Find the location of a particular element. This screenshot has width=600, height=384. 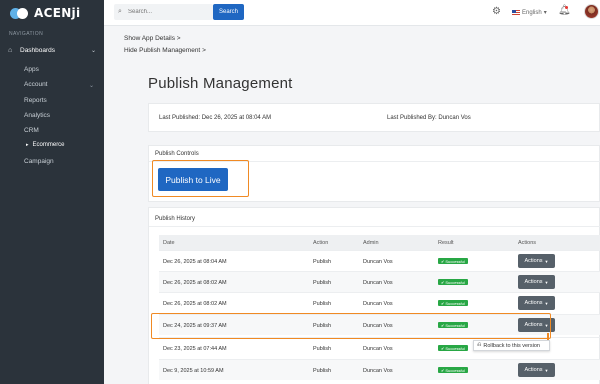

section-heading: Publish Controls is located at coordinates (177, 154).